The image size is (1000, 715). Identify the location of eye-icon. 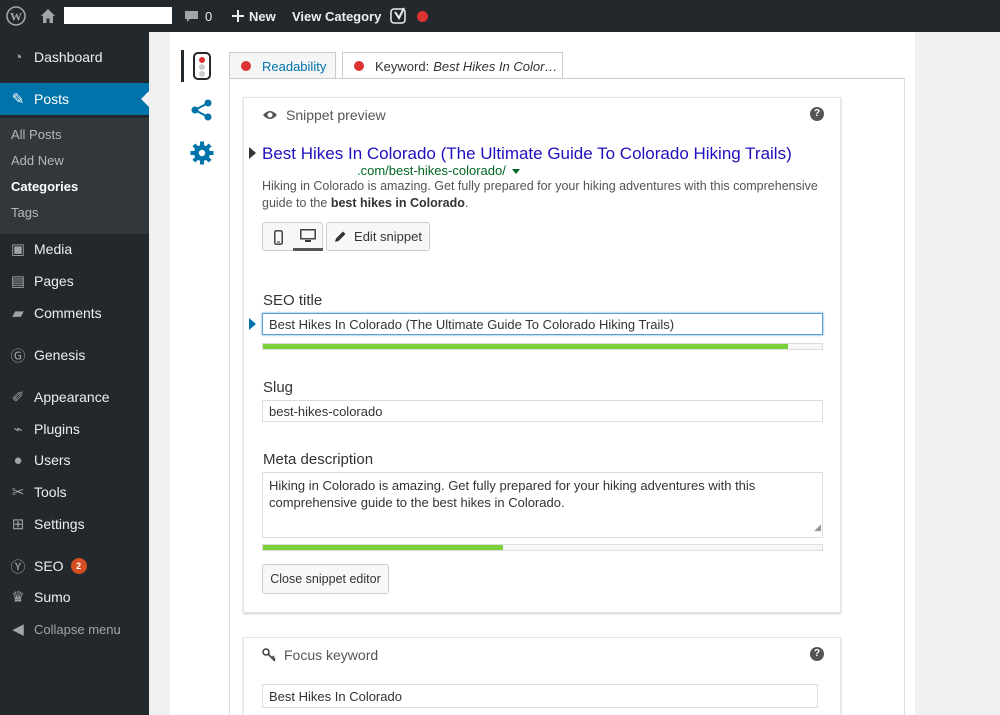
(270, 115).